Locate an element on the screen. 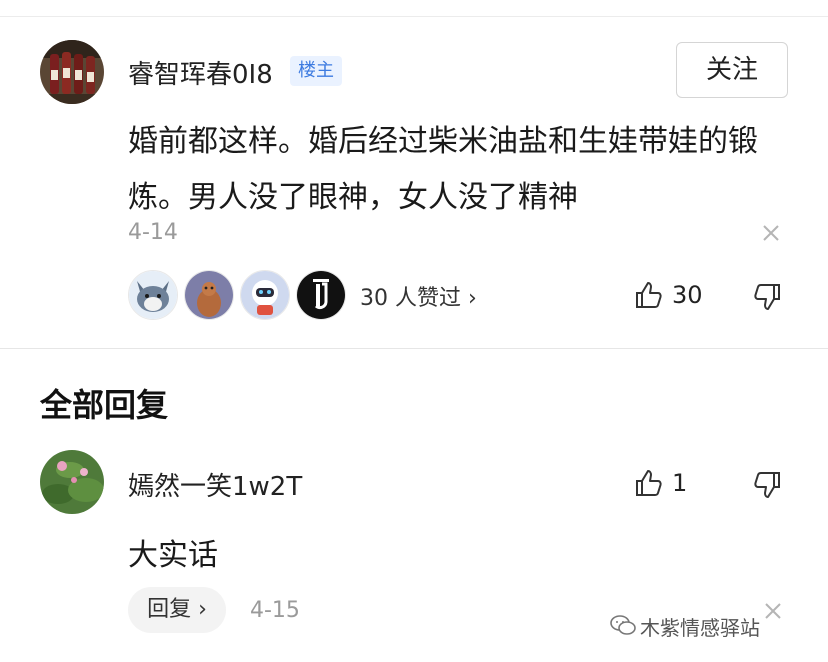 The width and height of the screenshot is (828, 662). follow-button: 关注 is located at coordinates (732, 70).